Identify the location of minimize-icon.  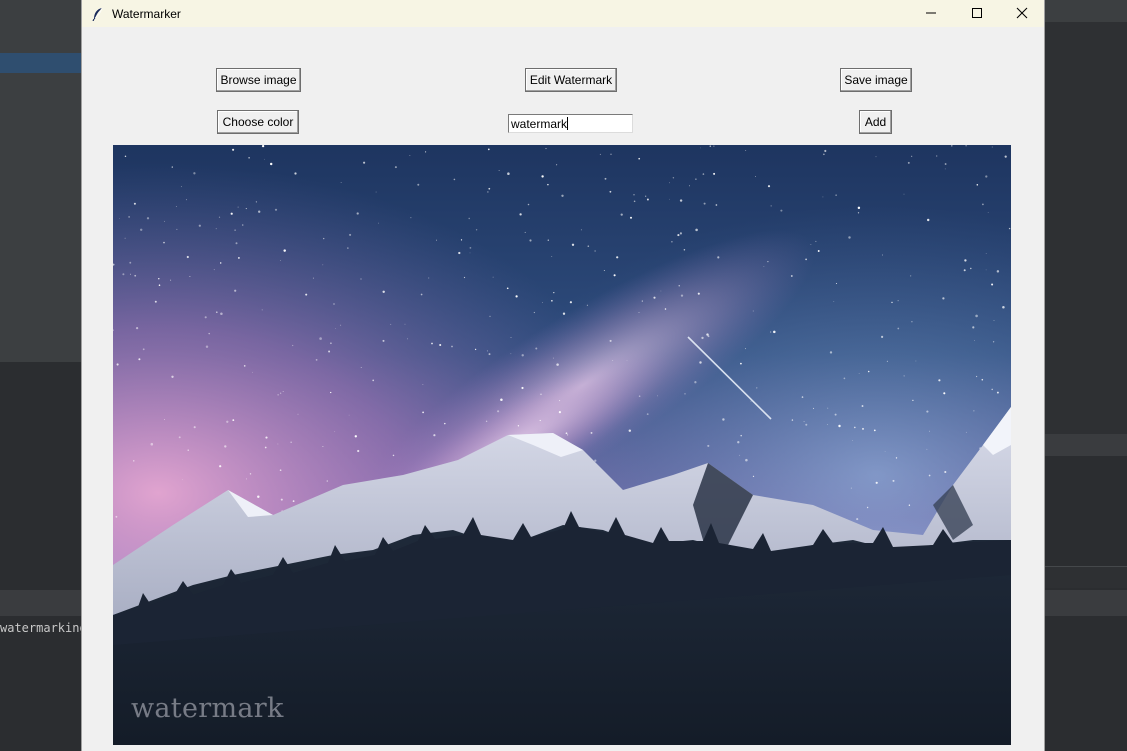
(931, 13).